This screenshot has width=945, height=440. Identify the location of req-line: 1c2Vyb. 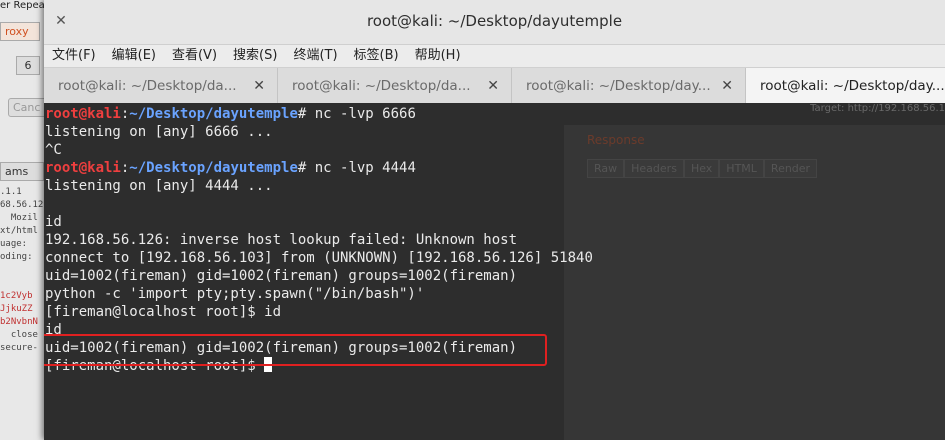
(16, 296).